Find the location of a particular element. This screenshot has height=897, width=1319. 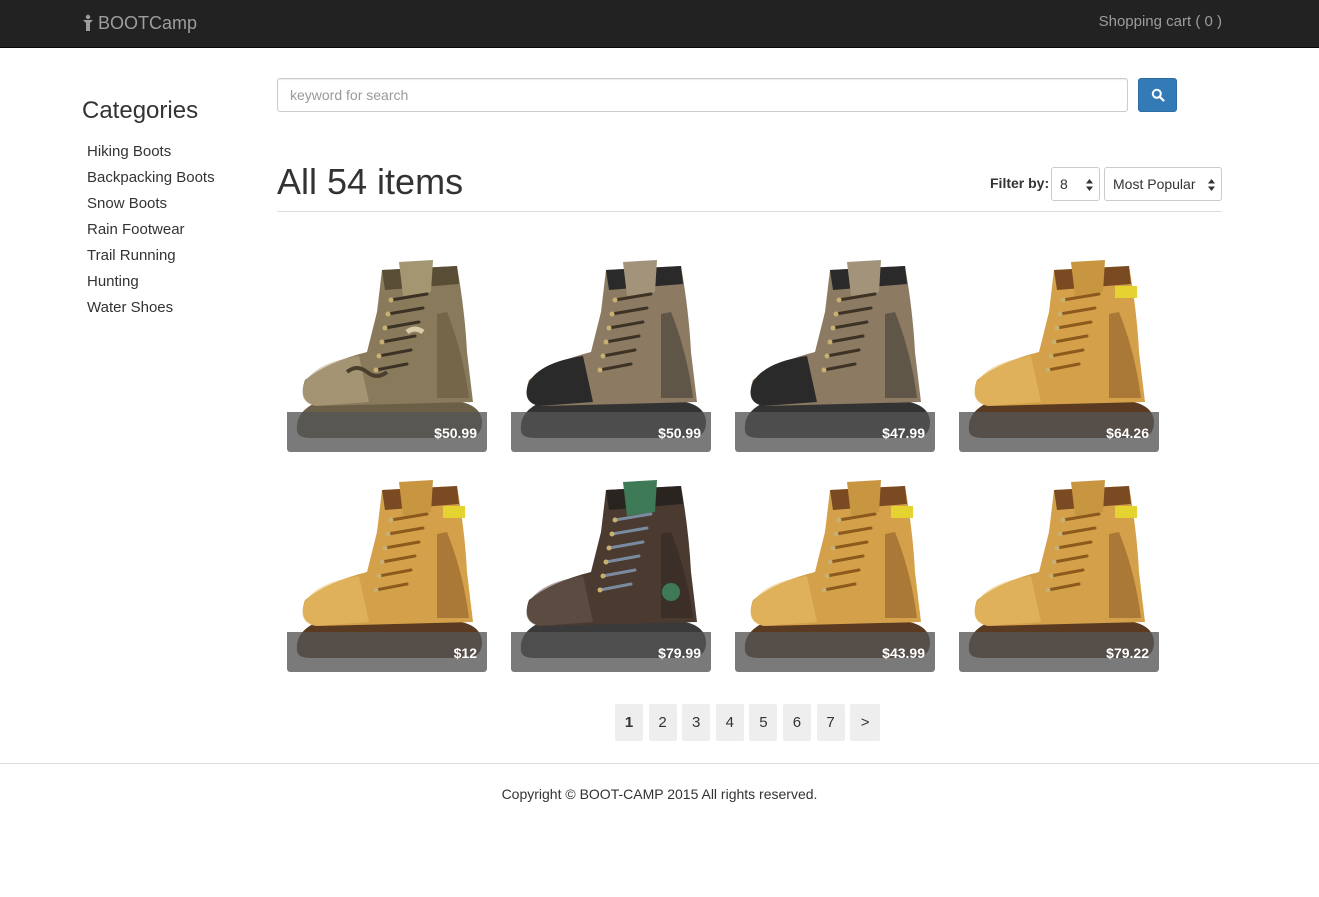

search-icon is located at coordinates (1158, 95).